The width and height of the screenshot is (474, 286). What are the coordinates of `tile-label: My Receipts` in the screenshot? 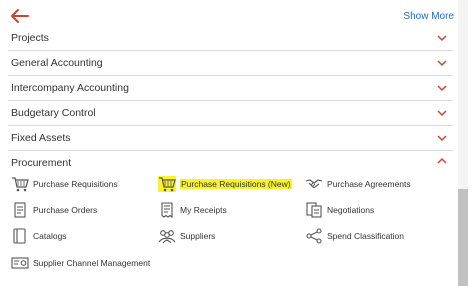 It's located at (203, 210).